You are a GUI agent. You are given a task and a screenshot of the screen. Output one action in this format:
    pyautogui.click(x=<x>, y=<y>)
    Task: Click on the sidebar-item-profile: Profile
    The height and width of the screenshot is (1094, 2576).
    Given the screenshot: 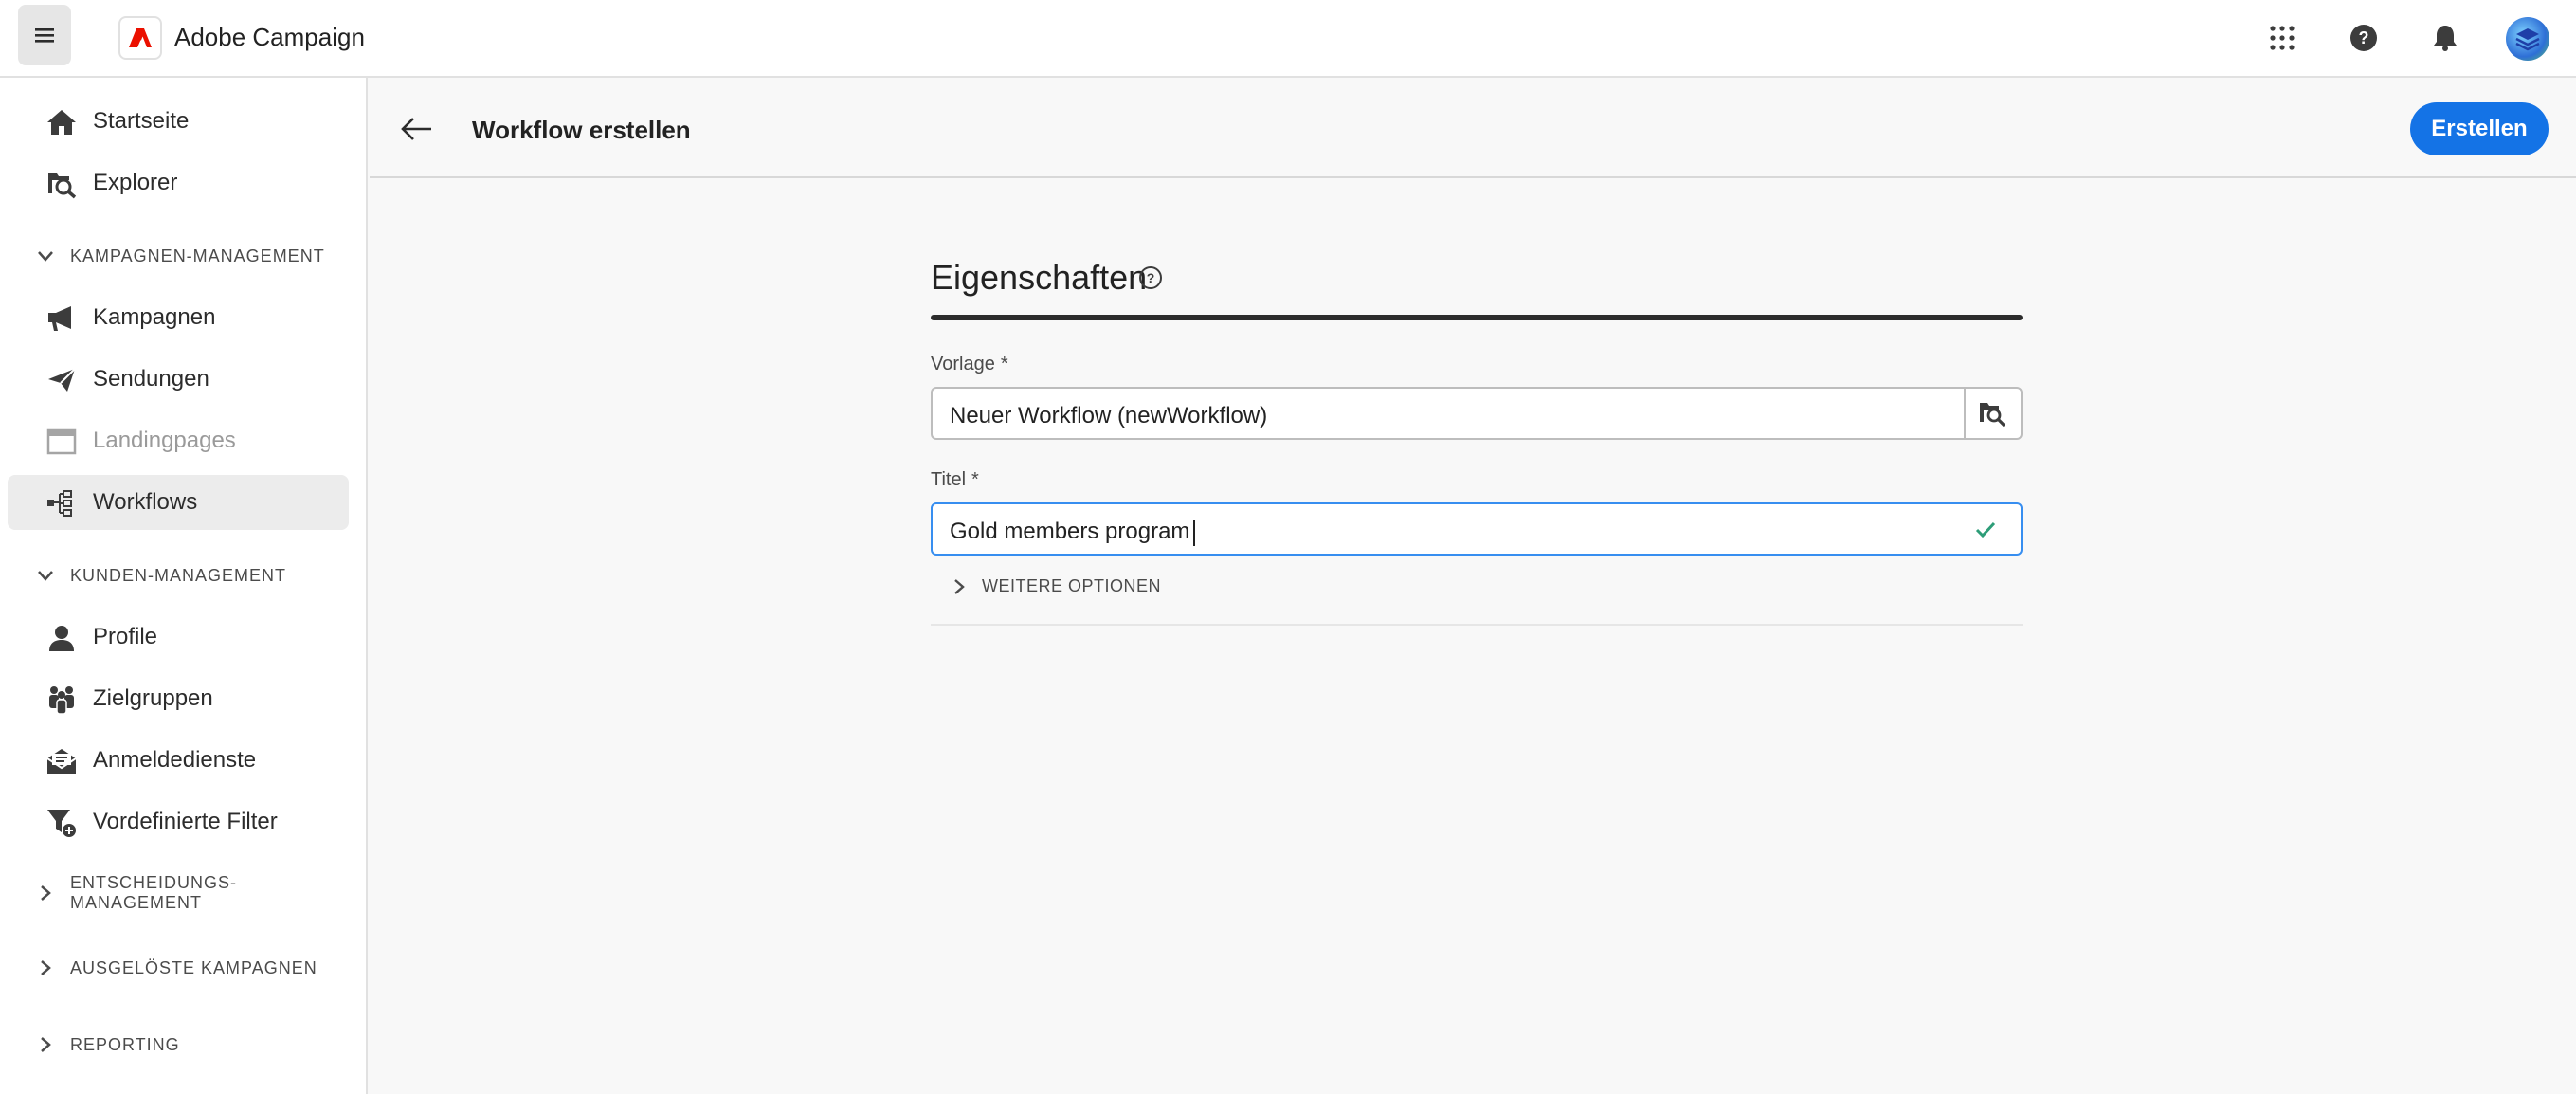 What is the action you would take?
    pyautogui.click(x=178, y=637)
    